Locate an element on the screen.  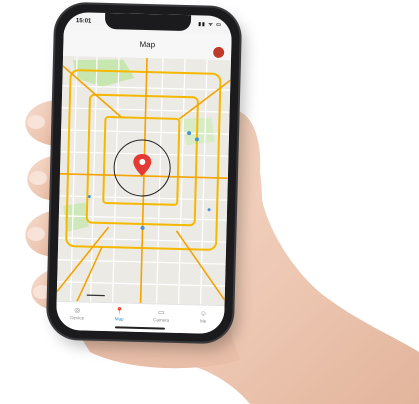
tab-label: Me is located at coordinates (203, 321).